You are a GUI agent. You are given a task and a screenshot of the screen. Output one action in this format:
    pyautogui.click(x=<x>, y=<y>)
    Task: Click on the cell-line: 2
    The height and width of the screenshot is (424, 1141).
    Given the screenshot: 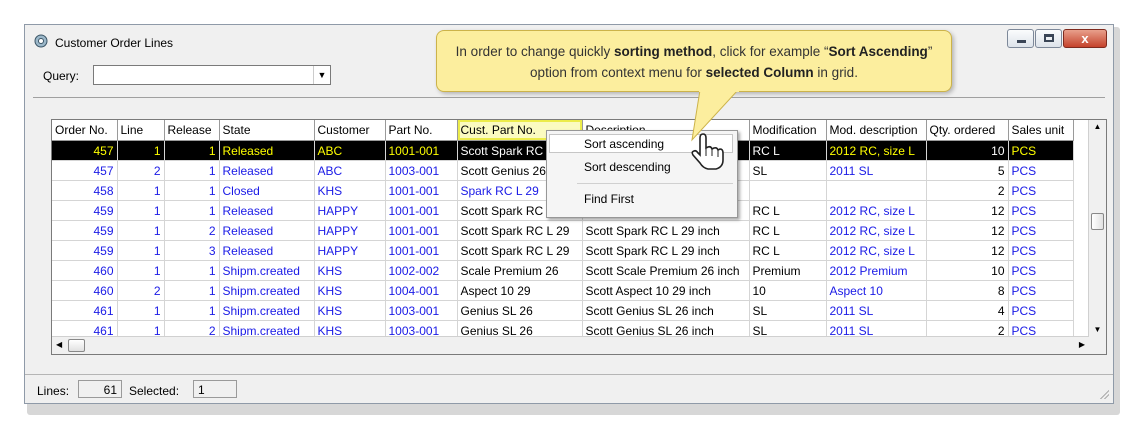 What is the action you would take?
    pyautogui.click(x=141, y=170)
    